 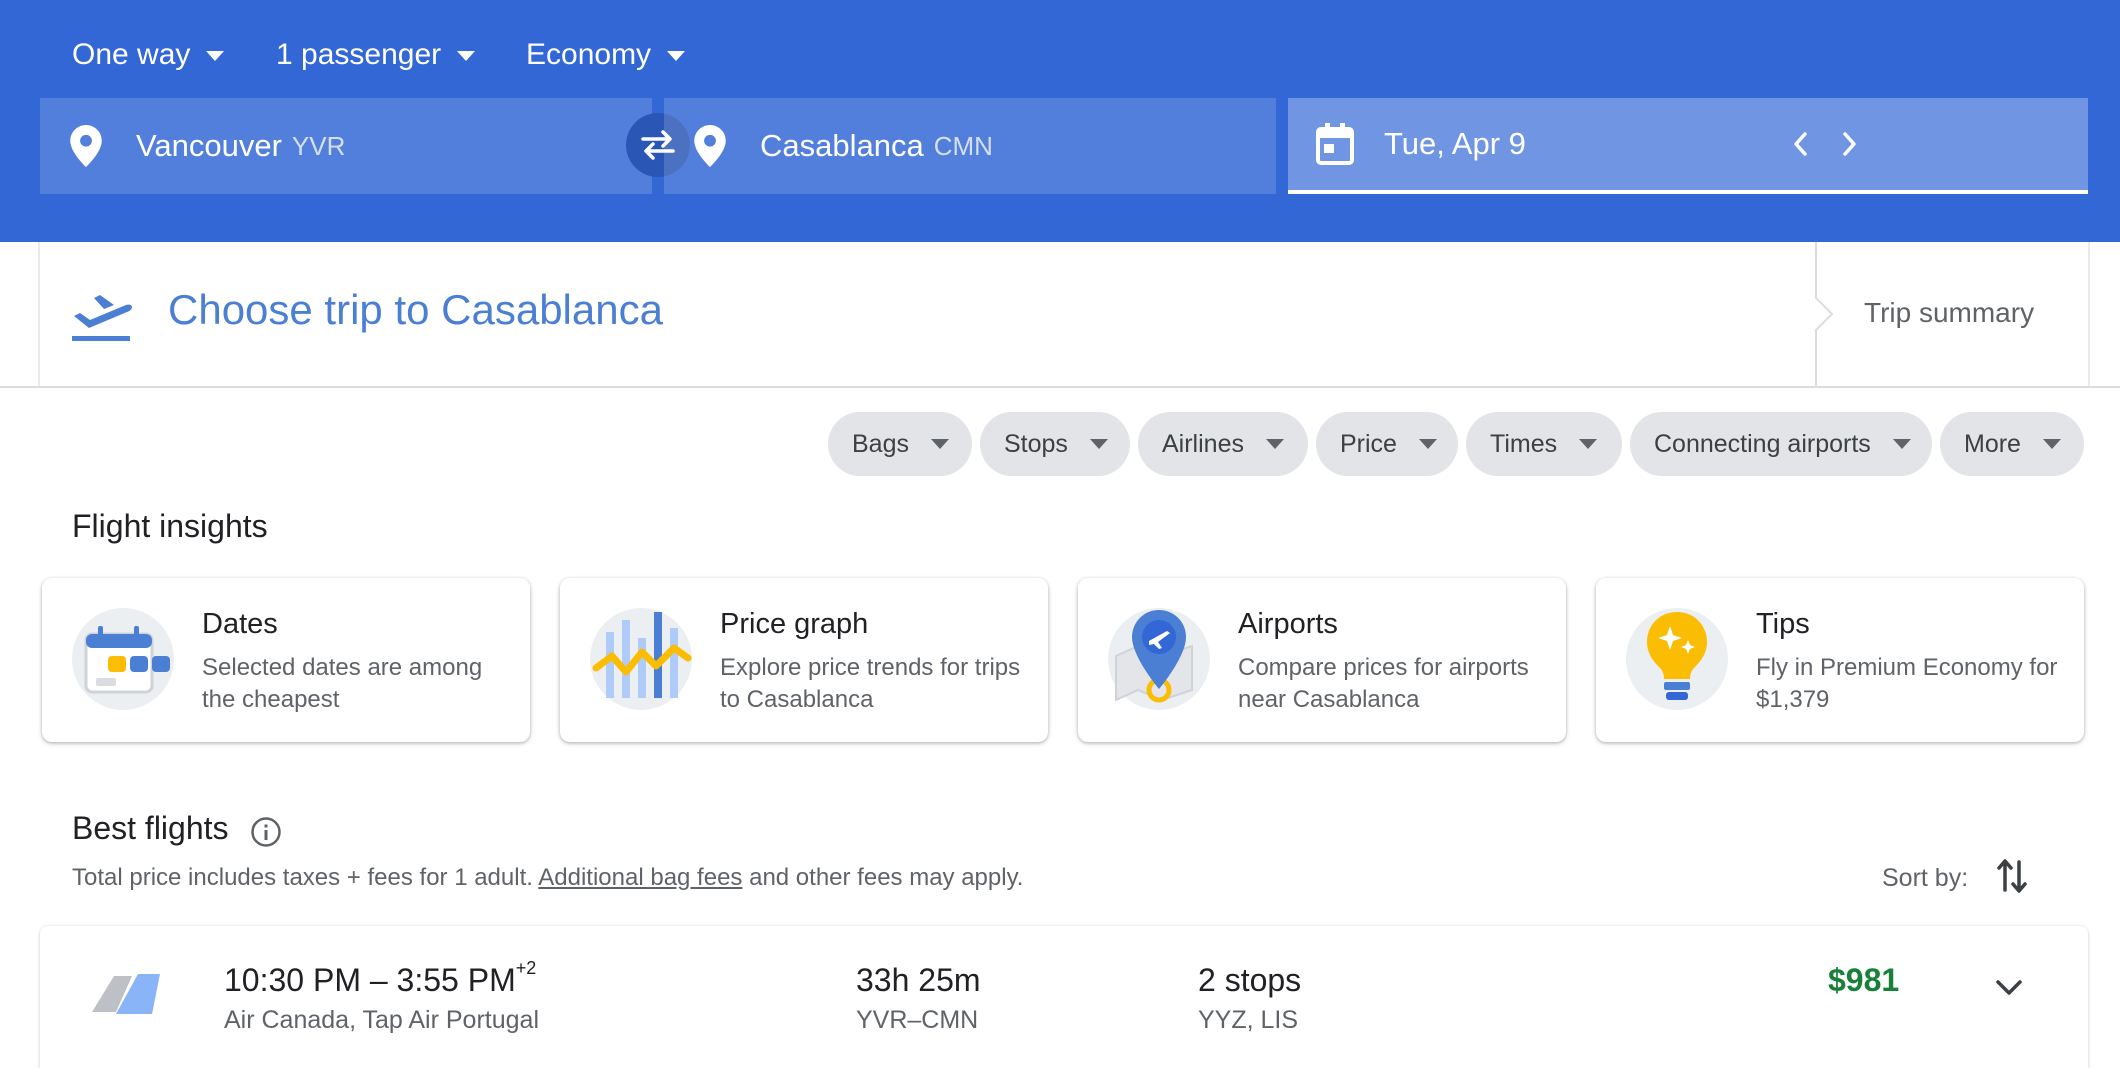 I want to click on flight-airlines: Air Canada, Tap Air Portugal, so click(x=382, y=1020).